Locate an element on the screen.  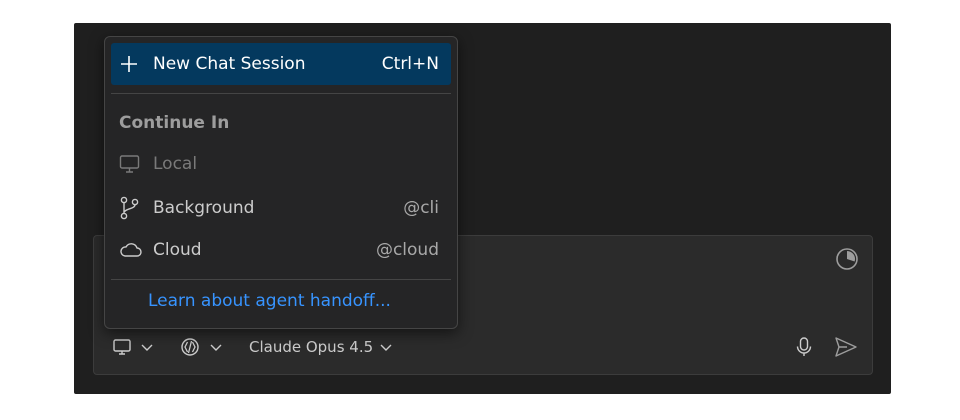
session-target-picker is located at coordinates (133, 347).